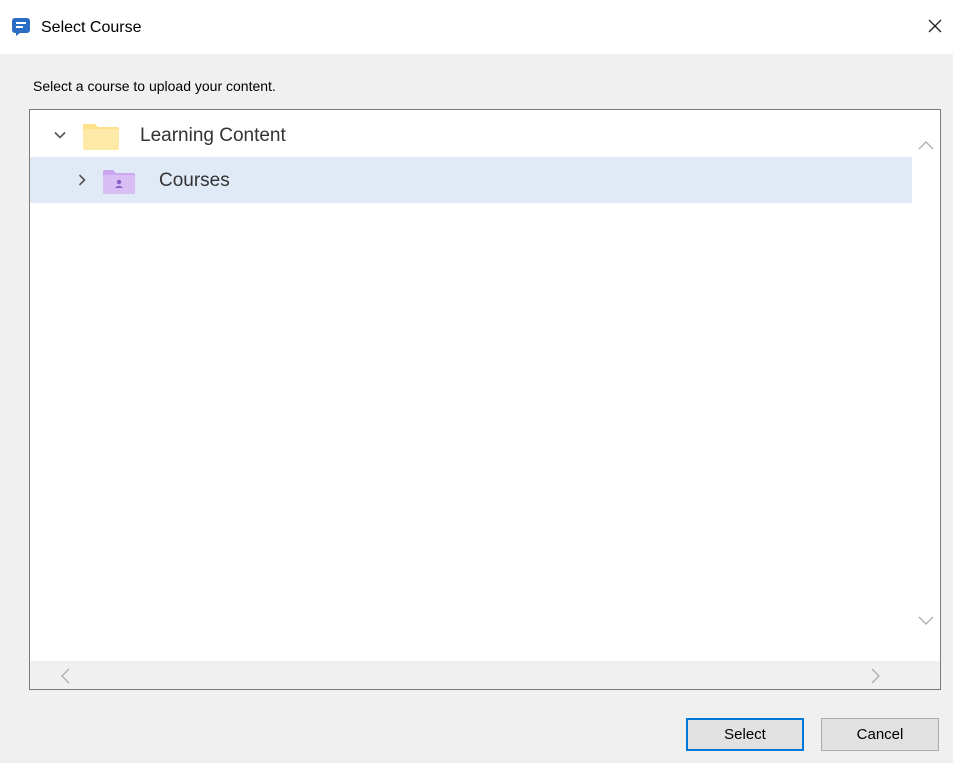 This screenshot has width=953, height=763. I want to click on tree-item-label: Courses, so click(194, 180).